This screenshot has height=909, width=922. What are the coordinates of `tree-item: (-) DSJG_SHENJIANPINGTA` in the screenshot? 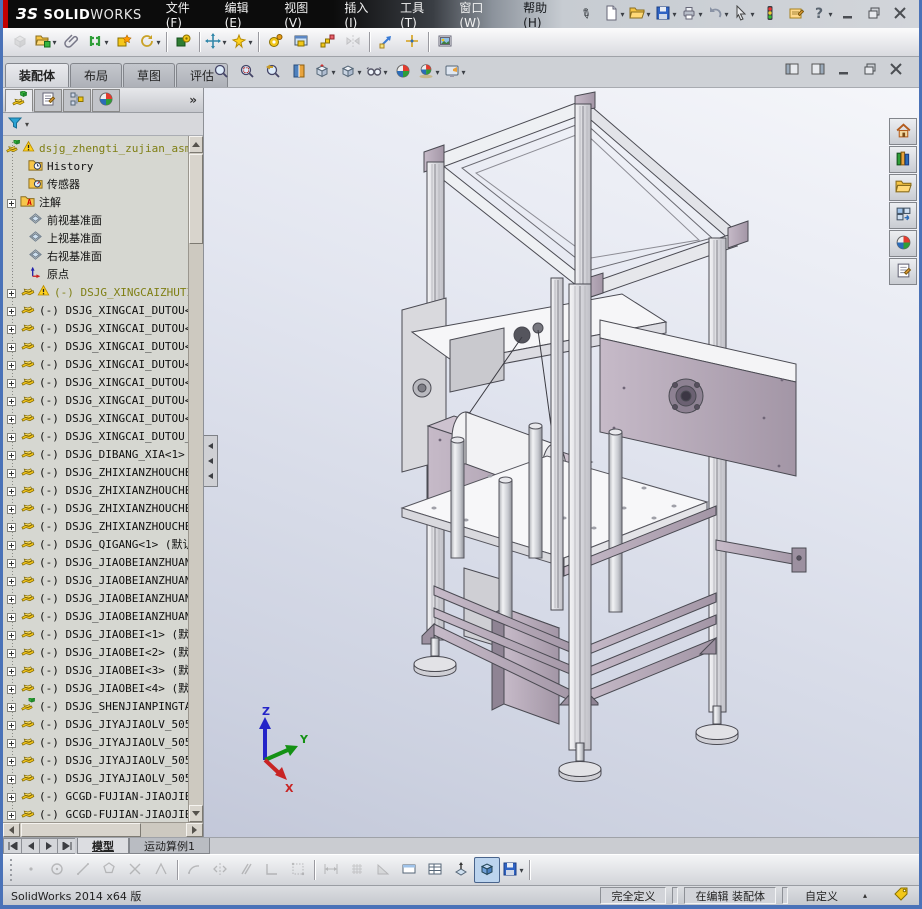 It's located at (95, 707).